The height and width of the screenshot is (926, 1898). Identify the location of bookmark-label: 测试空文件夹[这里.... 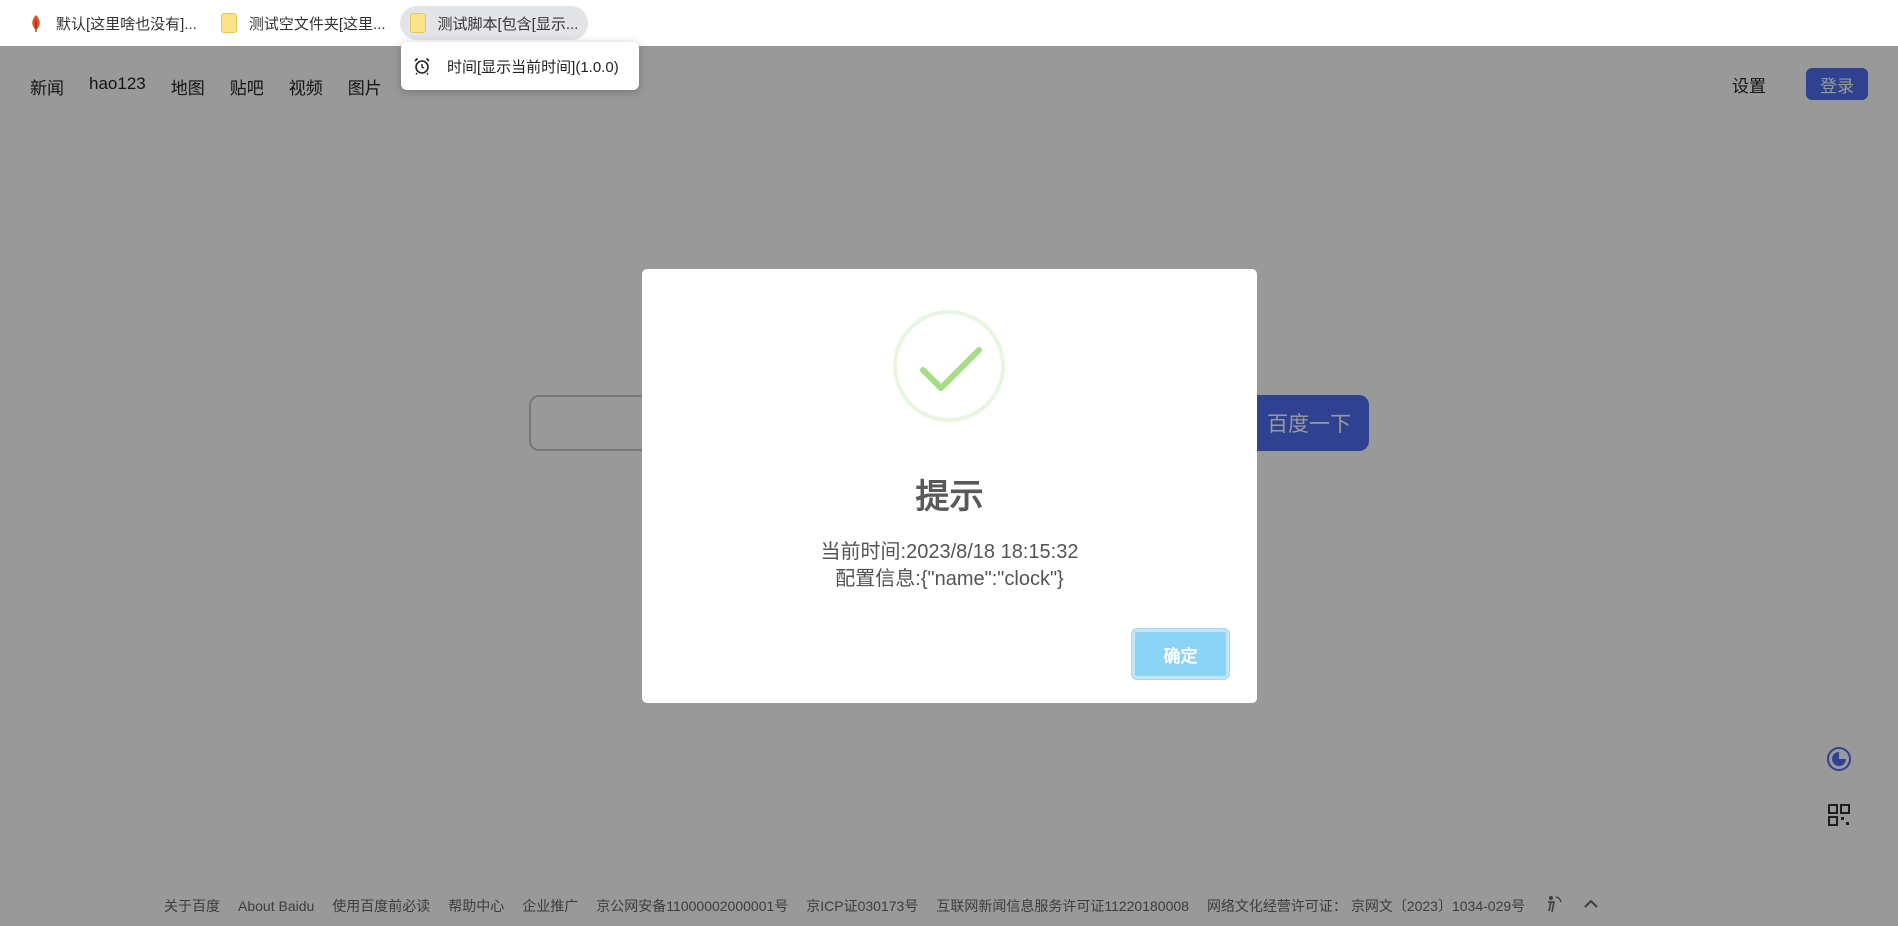
(317, 24).